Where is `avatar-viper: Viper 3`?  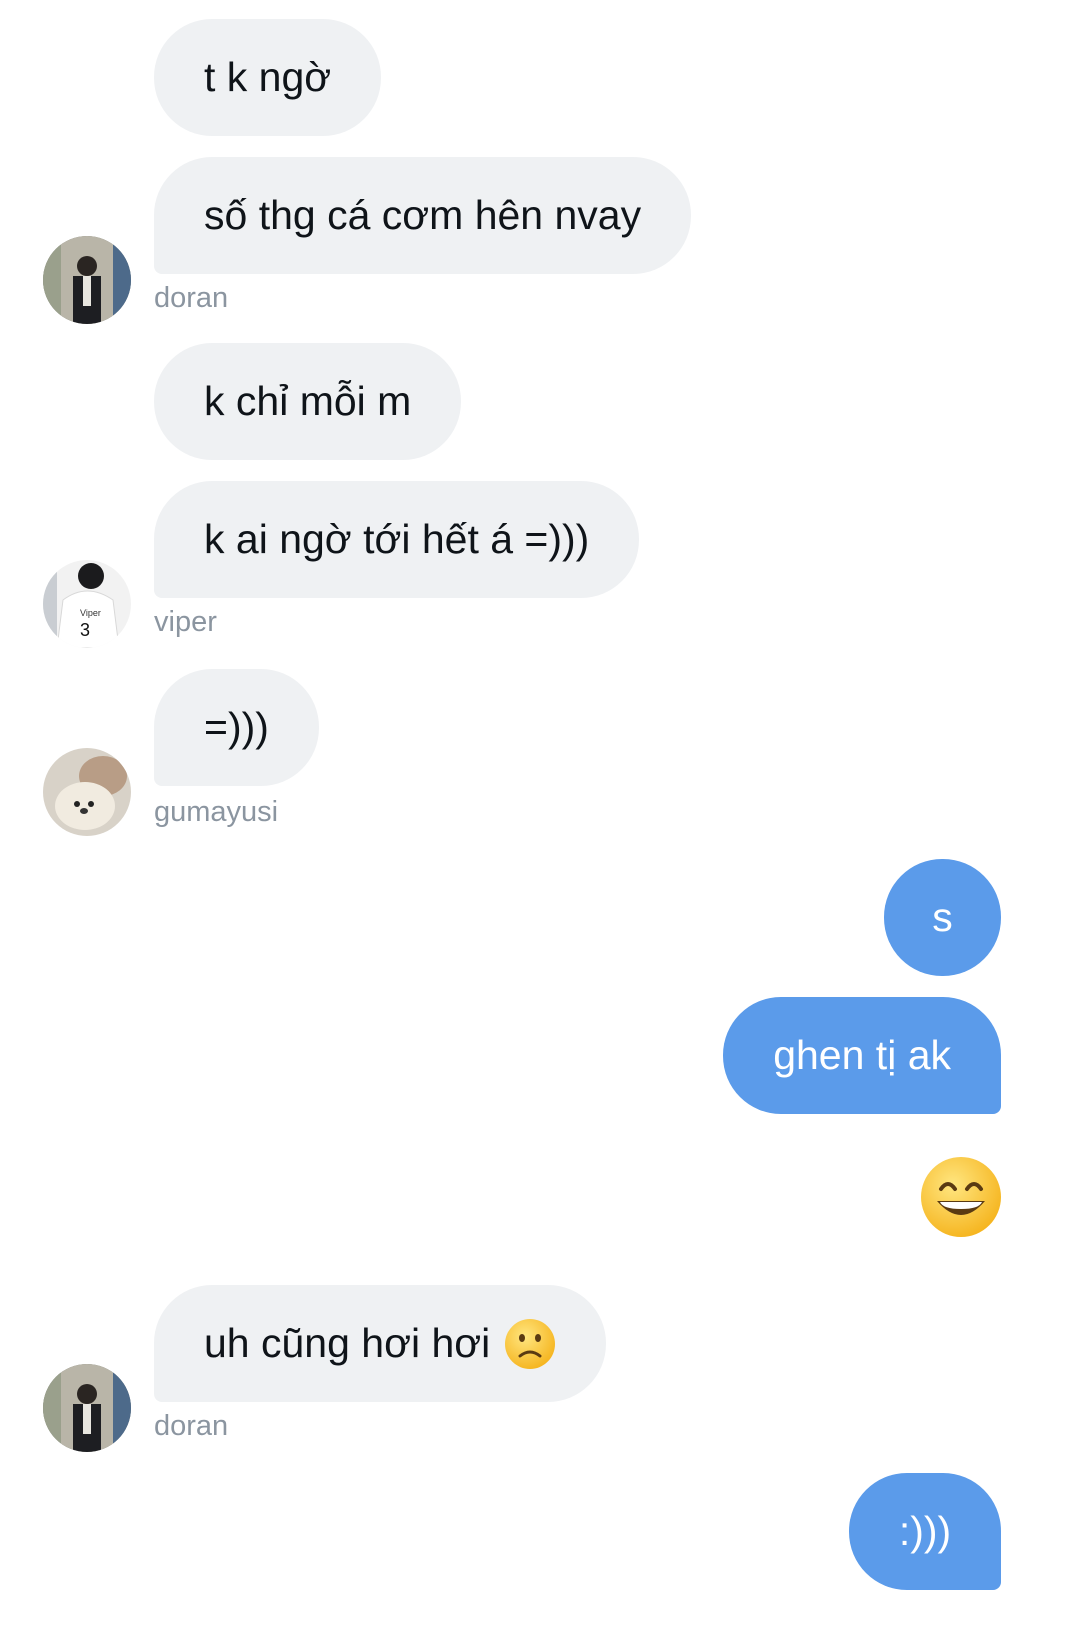 avatar-viper: Viper 3 is located at coordinates (87, 604).